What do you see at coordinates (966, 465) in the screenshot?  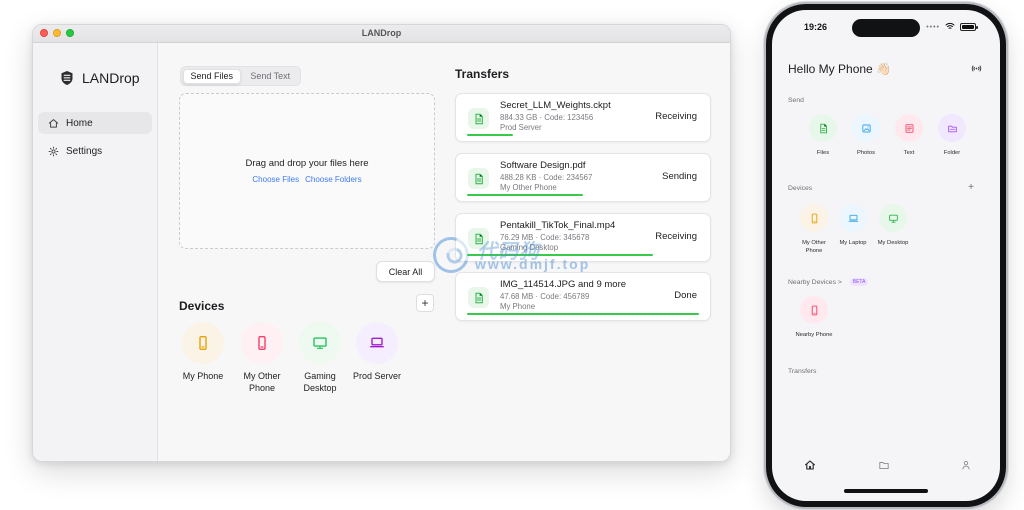 I see `profile-tab-icon` at bounding box center [966, 465].